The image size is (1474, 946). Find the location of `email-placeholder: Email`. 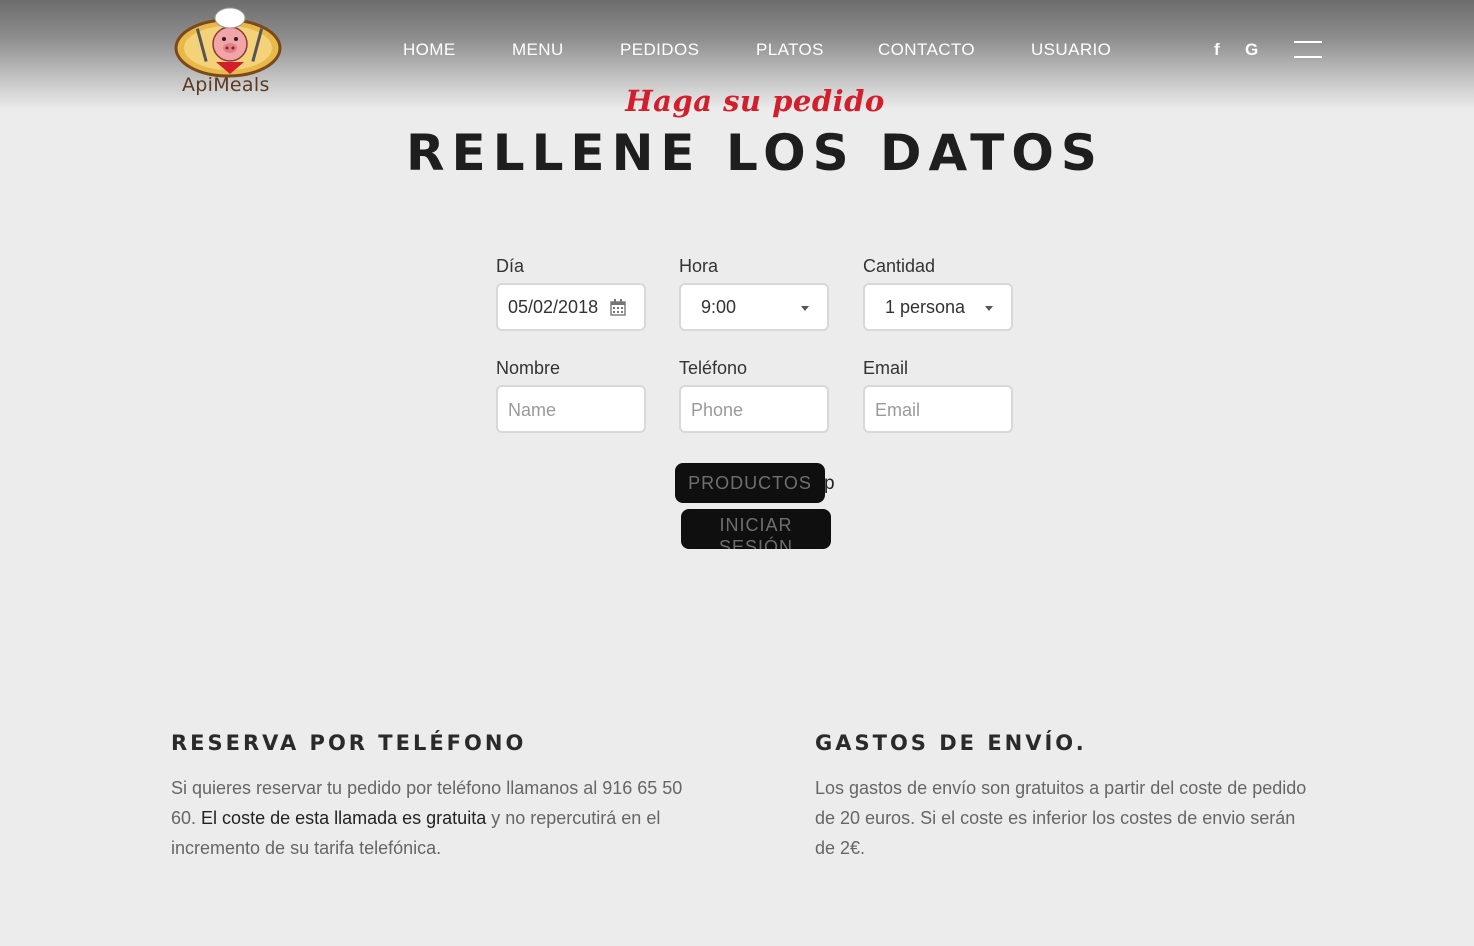

email-placeholder: Email is located at coordinates (898, 410).